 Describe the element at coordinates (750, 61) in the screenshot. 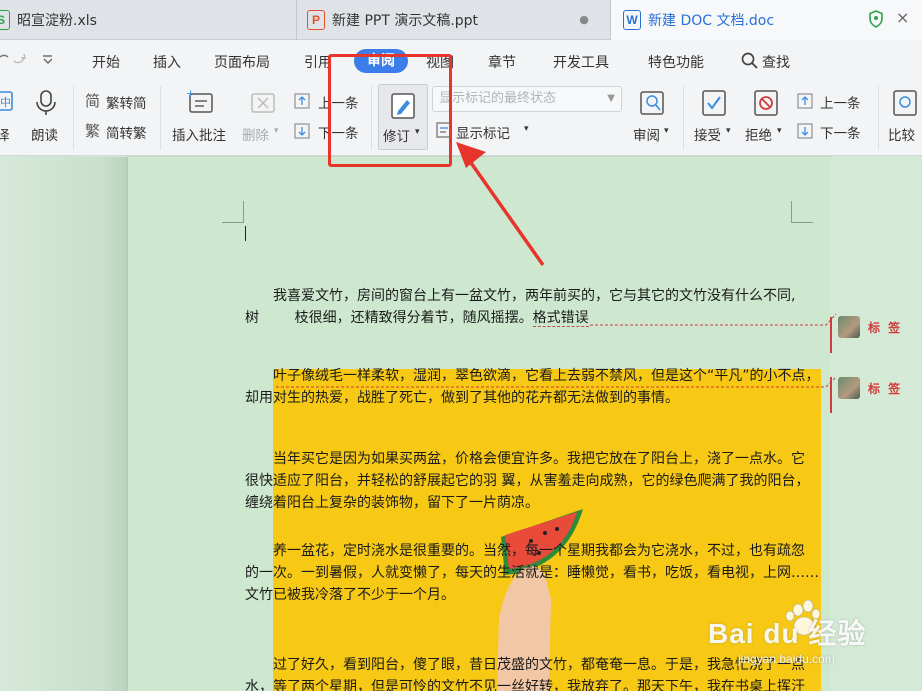

I see `search-icon` at that location.